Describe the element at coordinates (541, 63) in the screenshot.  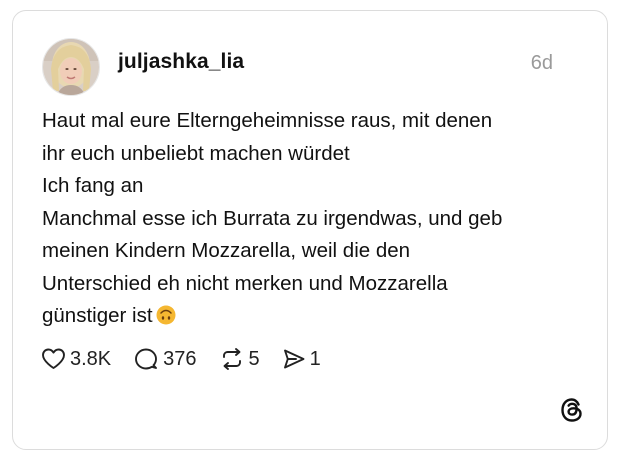
I see `post-timestamp: 6d` at that location.